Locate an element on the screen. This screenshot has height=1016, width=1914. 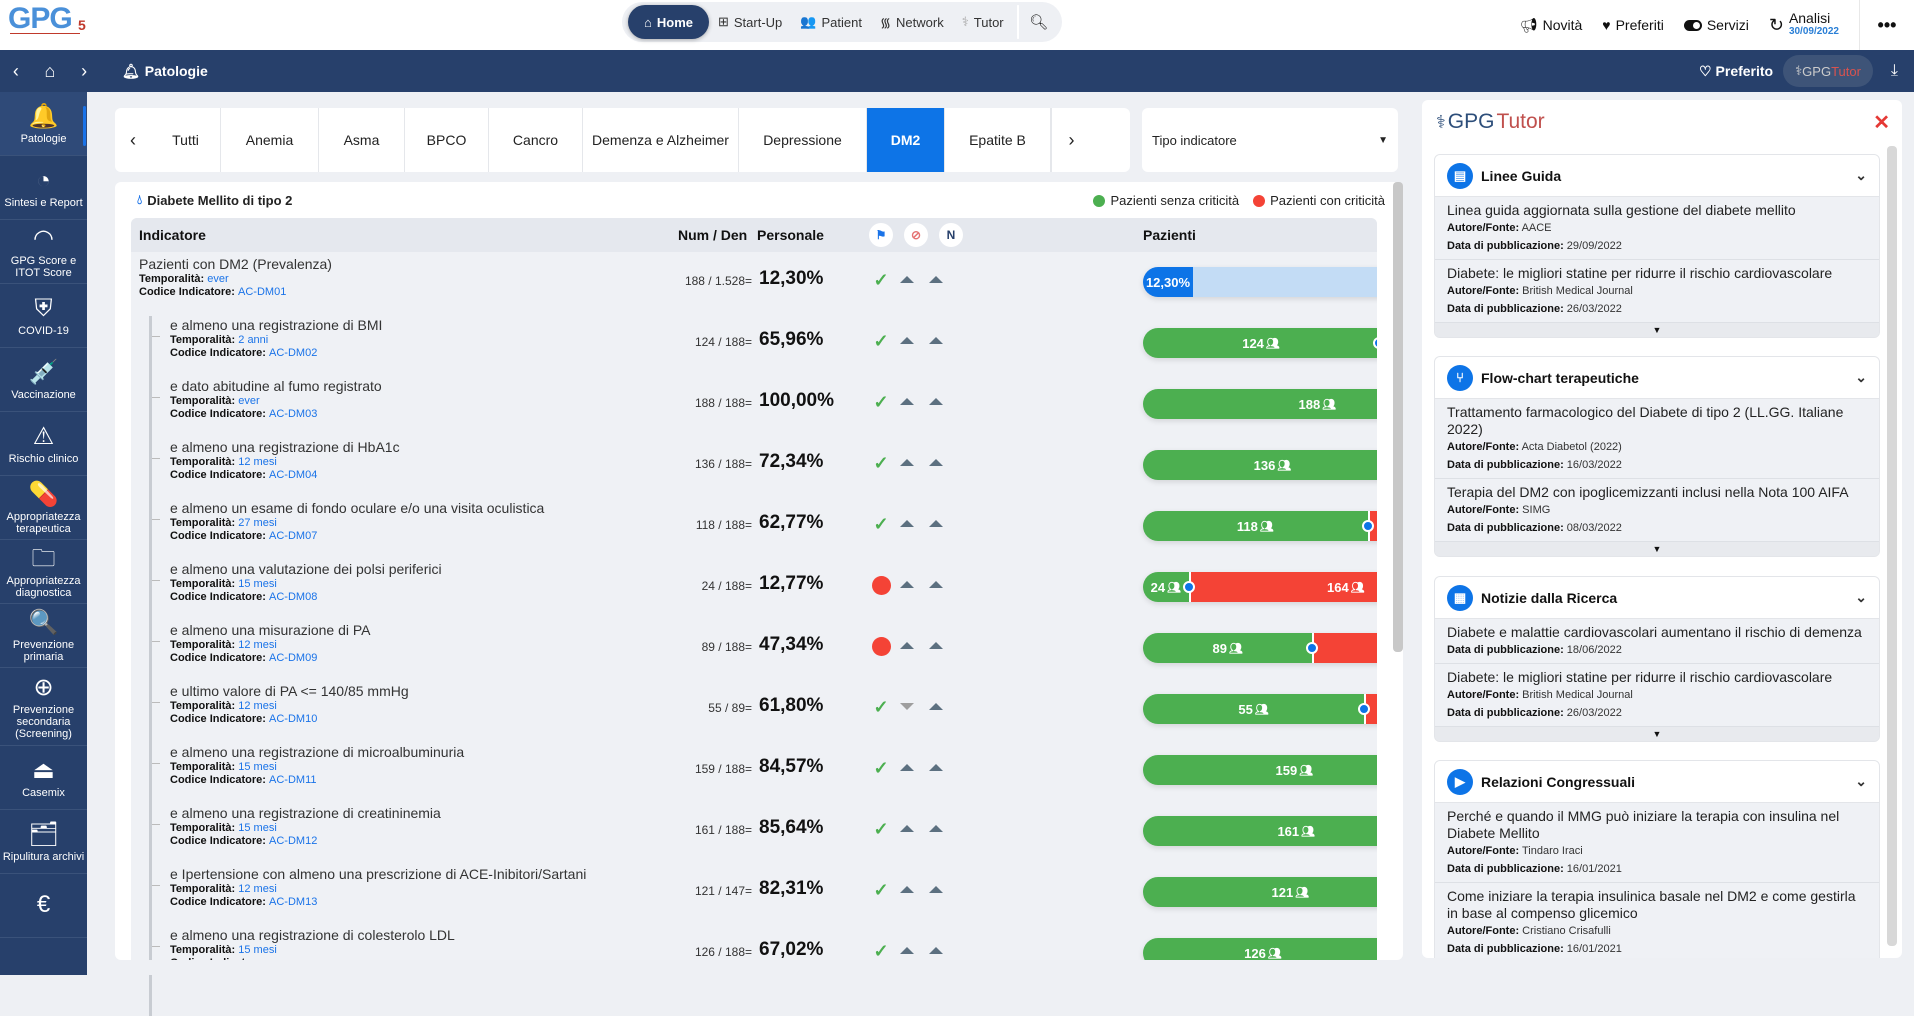
tabs-next-button: › is located at coordinates (1071, 140).